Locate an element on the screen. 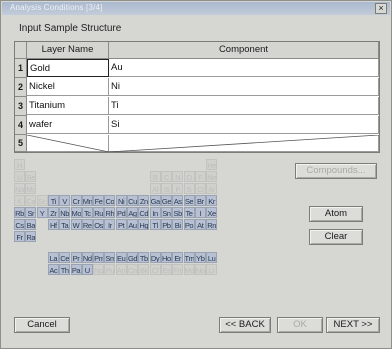  element-mn: Mn is located at coordinates (87, 200).